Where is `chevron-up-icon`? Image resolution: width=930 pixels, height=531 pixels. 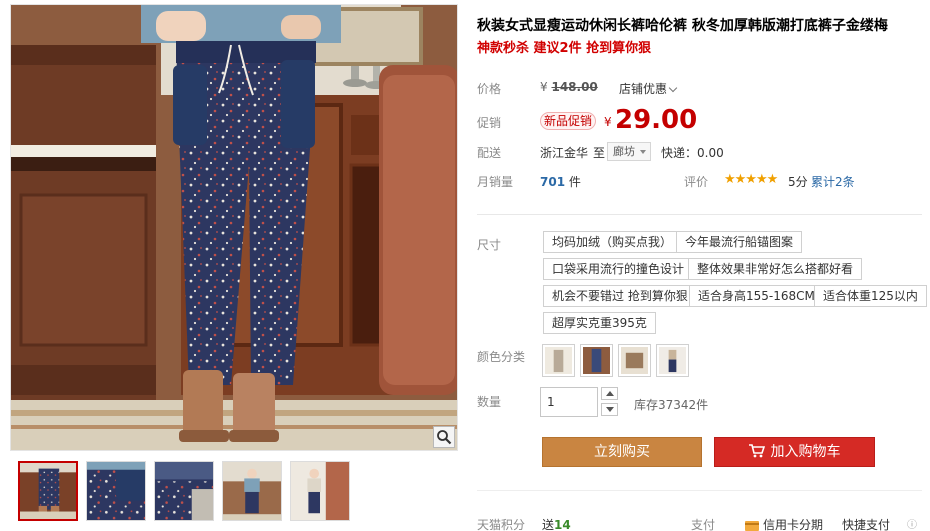
chevron-up-icon is located at coordinates (609, 393).